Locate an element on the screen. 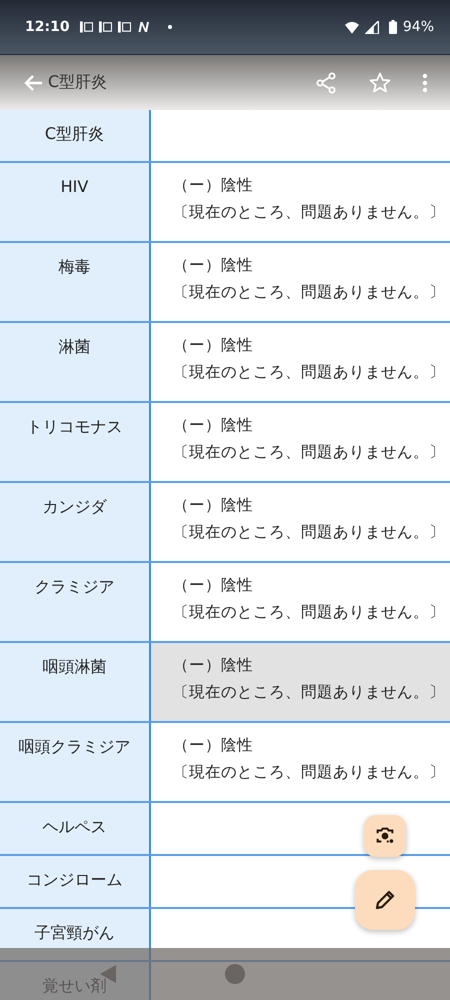 The width and height of the screenshot is (450, 1000). pencil-icon is located at coordinates (385, 900).